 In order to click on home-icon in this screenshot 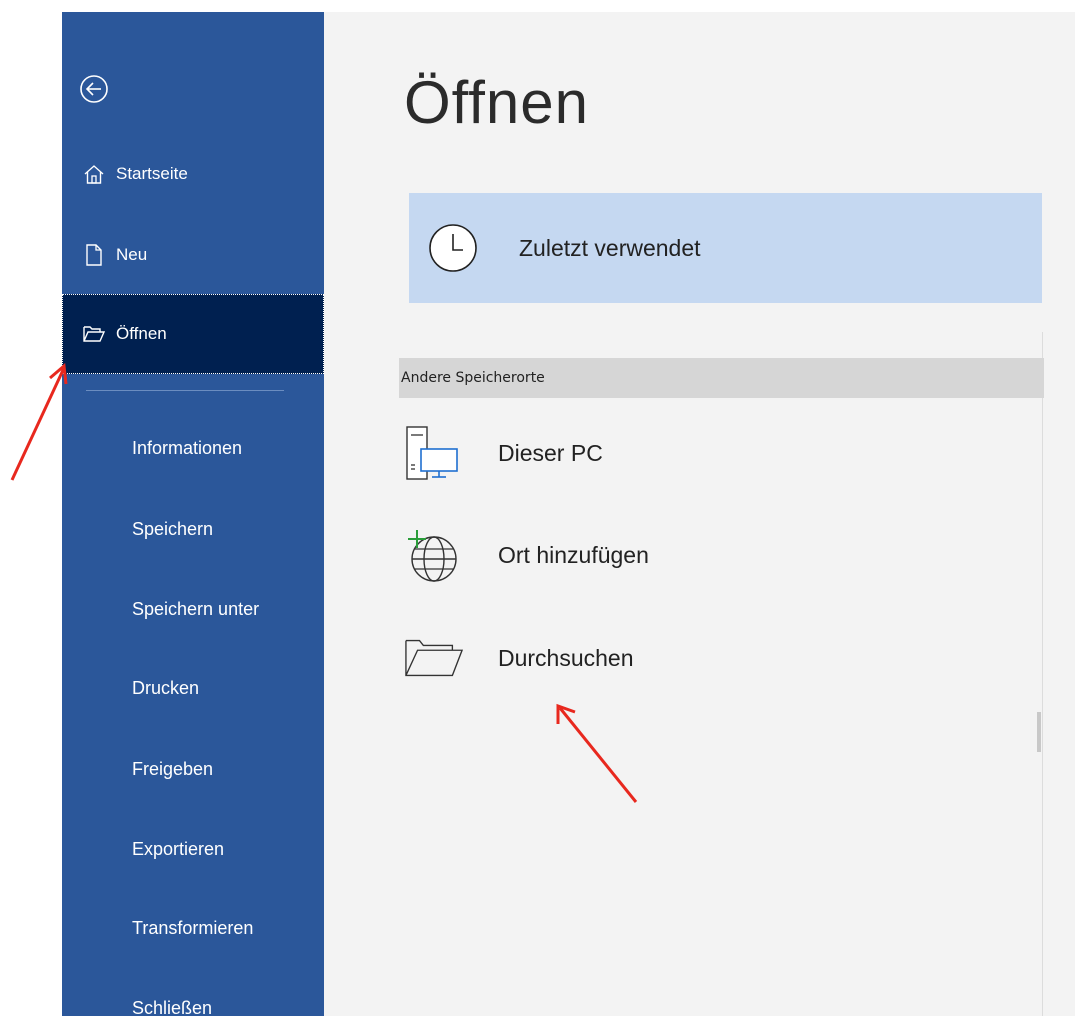, I will do `click(94, 174)`.